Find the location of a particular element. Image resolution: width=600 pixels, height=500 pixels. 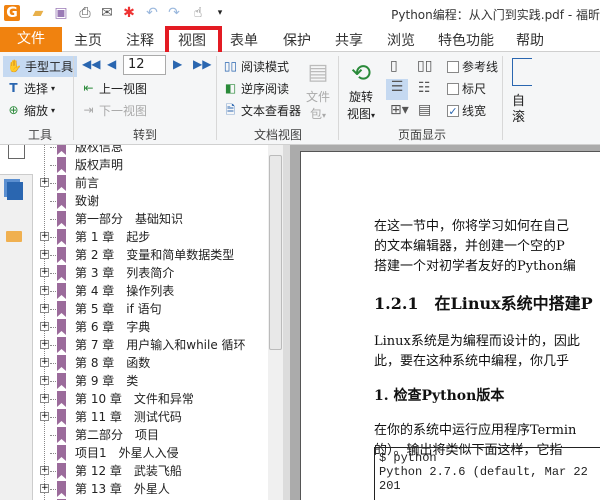

bookmark-label: 第 12 章 武装飞船 is located at coordinates (128, 471).